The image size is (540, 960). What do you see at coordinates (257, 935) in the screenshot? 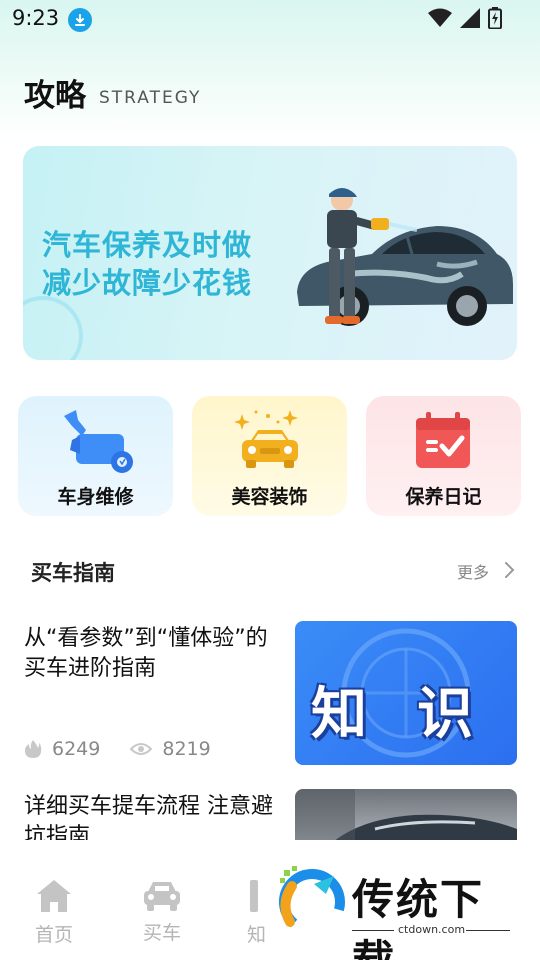
I see `nav-label: 知` at bounding box center [257, 935].